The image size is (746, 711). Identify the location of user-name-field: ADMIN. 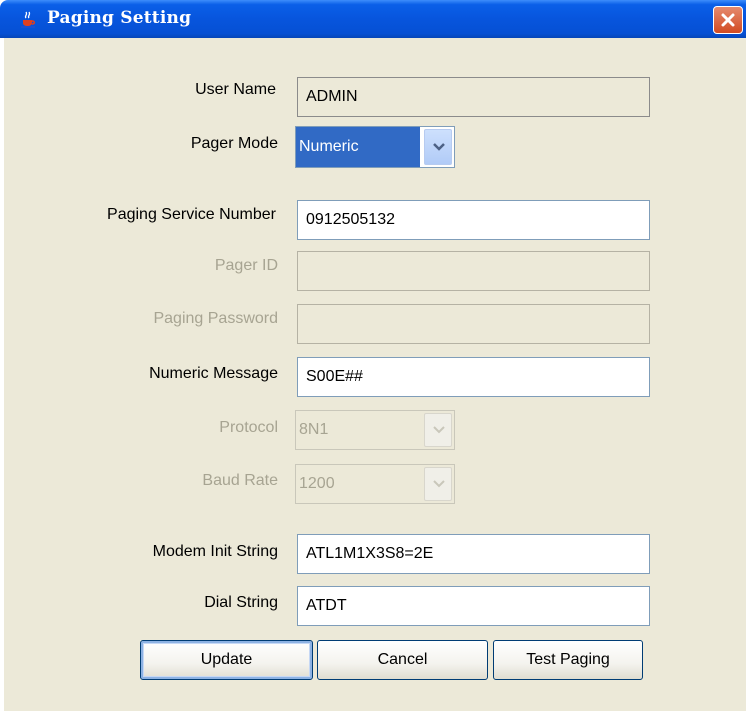
(473, 97).